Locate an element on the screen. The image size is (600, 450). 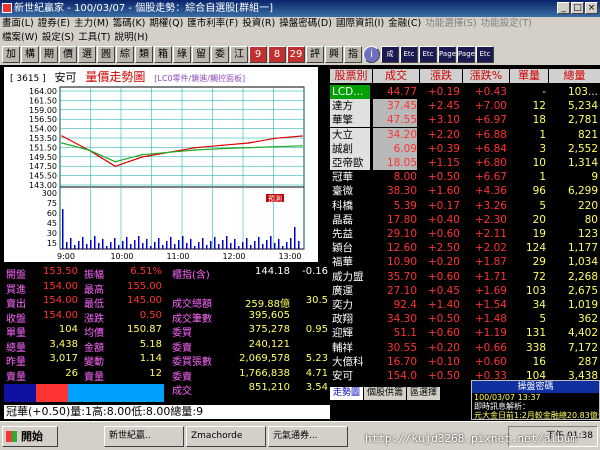
watchlist-cell: 3 is located at coordinates (542, 148).